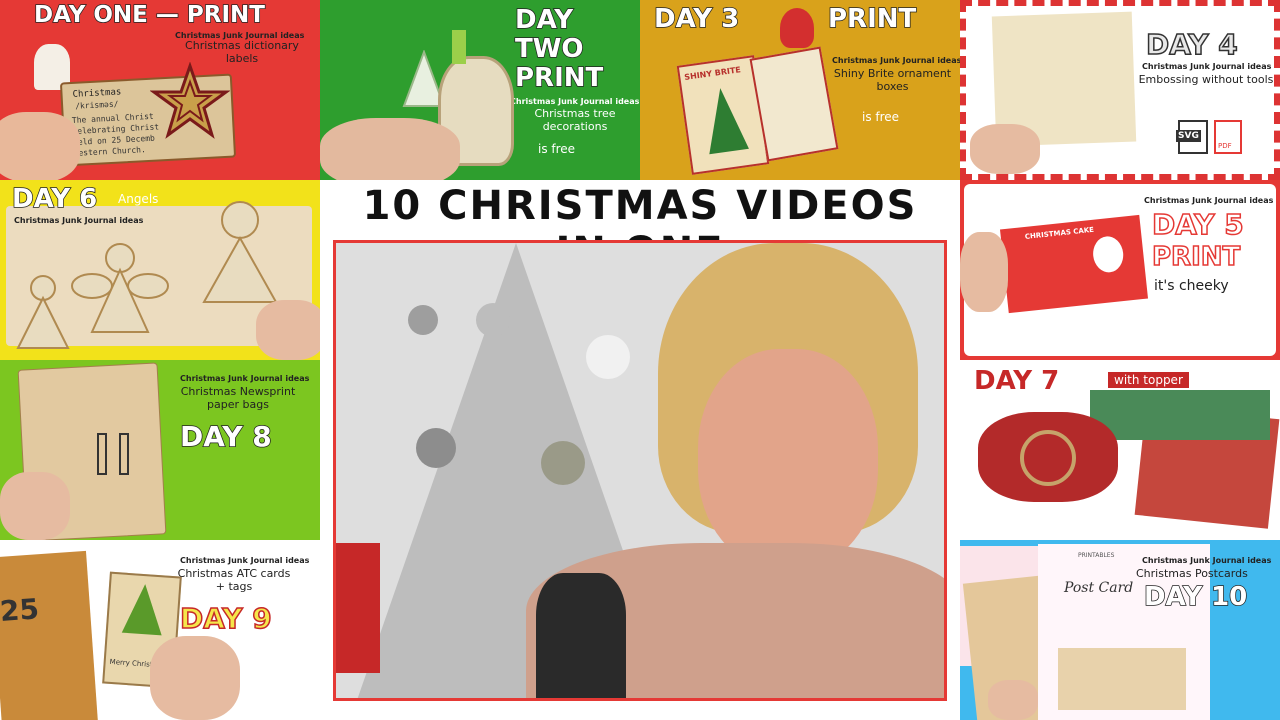  I want to click on day1-heading: DAY ONE — PRINT, so click(149, 15).